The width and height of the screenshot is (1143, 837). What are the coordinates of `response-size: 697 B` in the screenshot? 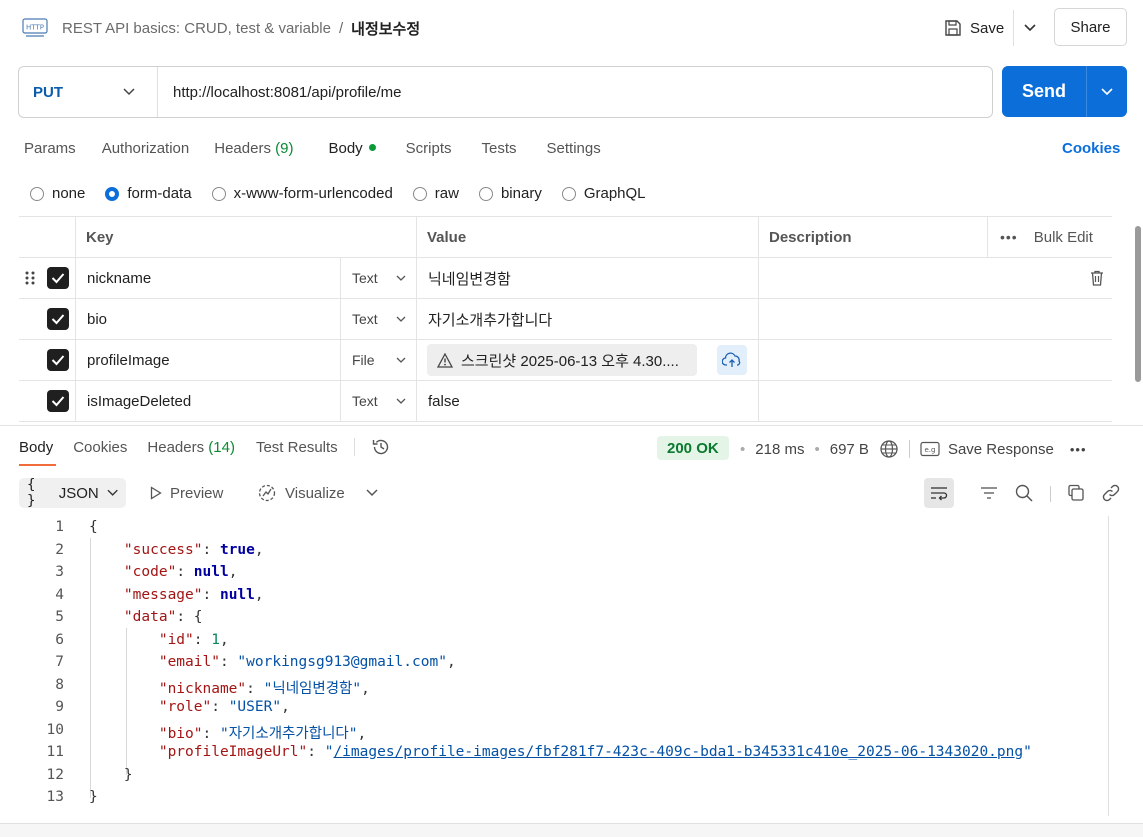 It's located at (849, 449).